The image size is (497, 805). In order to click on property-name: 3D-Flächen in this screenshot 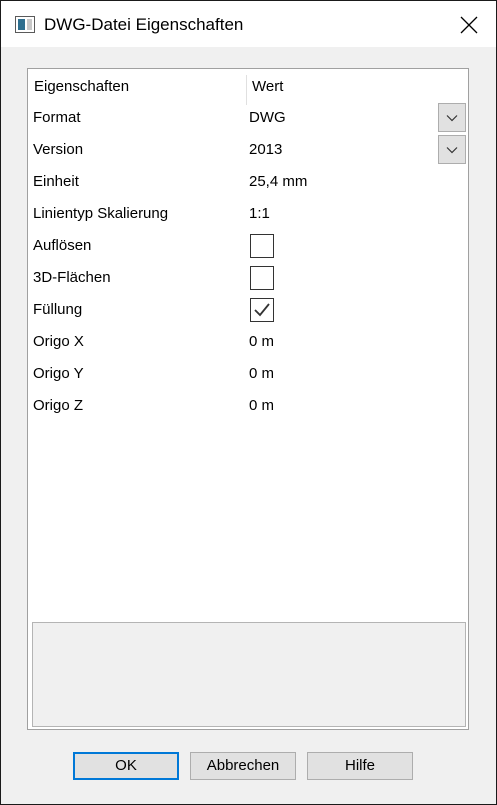, I will do `click(72, 277)`.